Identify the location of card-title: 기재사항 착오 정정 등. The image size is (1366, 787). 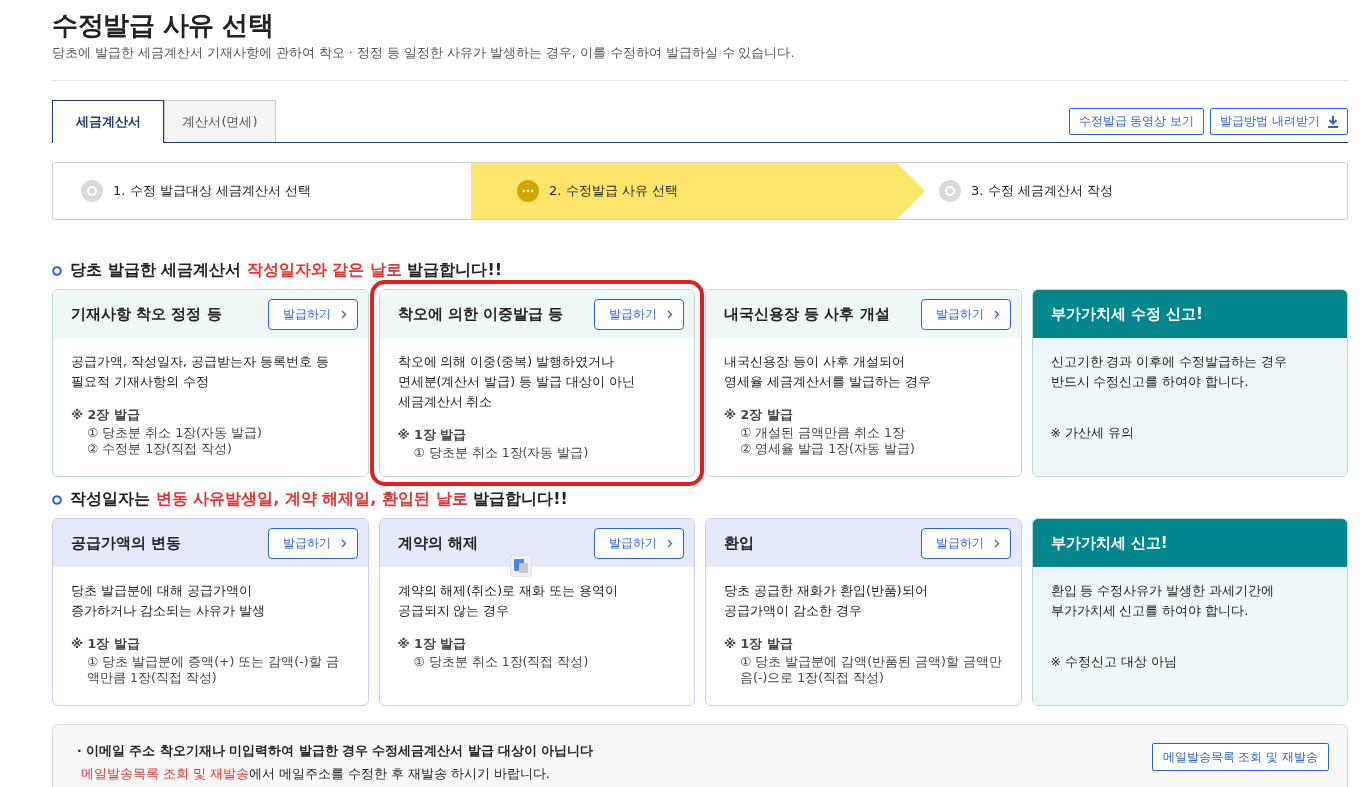
(146, 314).